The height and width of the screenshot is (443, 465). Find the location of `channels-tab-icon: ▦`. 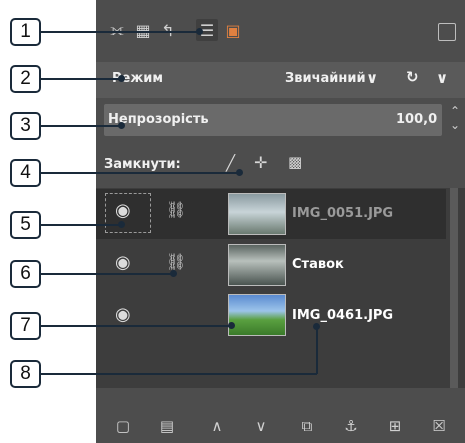

channels-tab-icon: ▦ is located at coordinates (143, 30).